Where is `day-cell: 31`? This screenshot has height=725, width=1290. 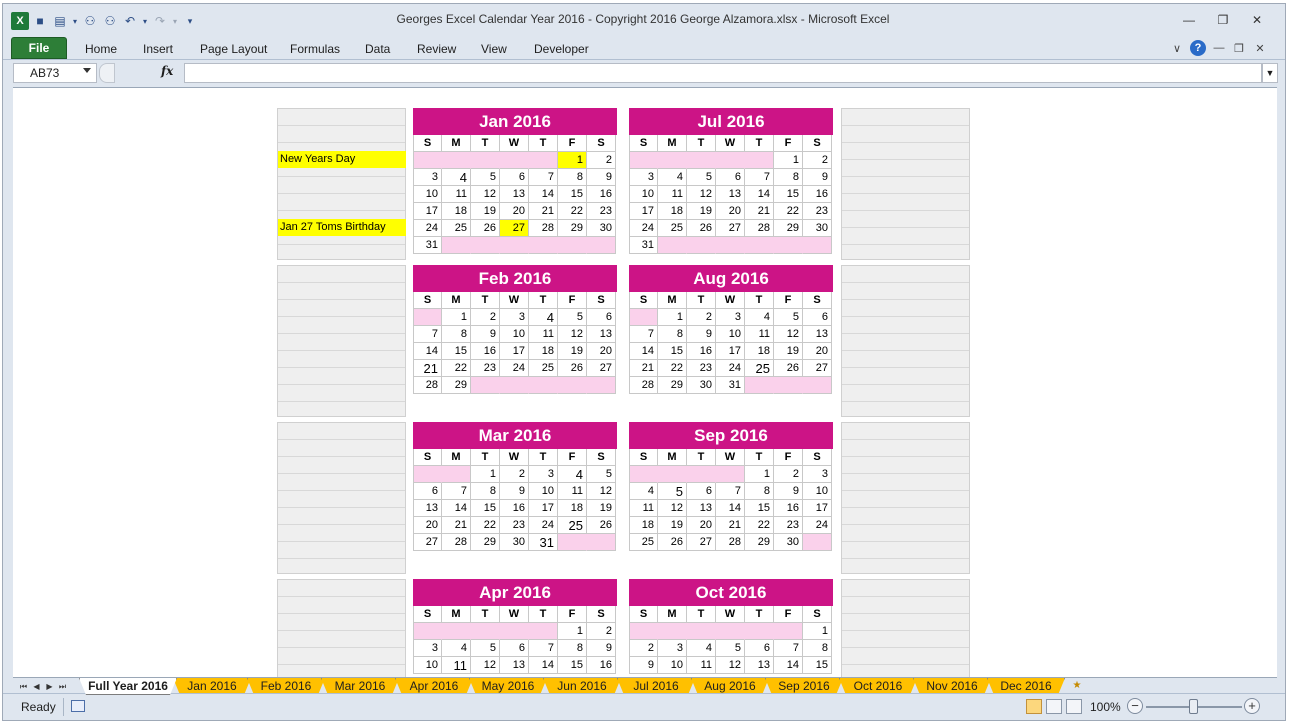 day-cell: 31 is located at coordinates (543, 542).